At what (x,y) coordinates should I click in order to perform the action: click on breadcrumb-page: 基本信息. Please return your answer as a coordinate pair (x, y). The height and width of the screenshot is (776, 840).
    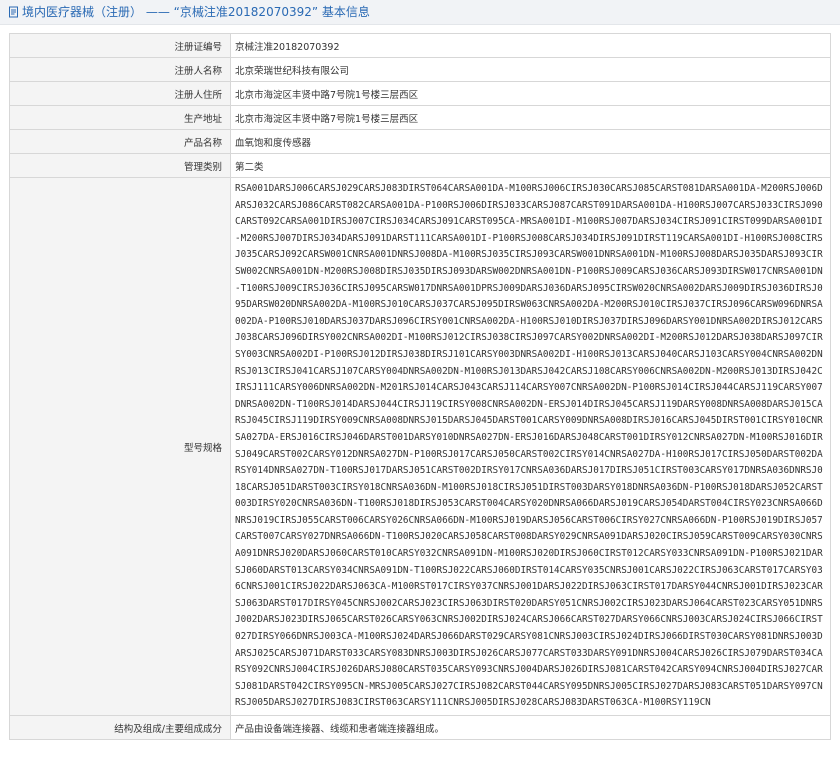
    Looking at the image, I should click on (345, 12).